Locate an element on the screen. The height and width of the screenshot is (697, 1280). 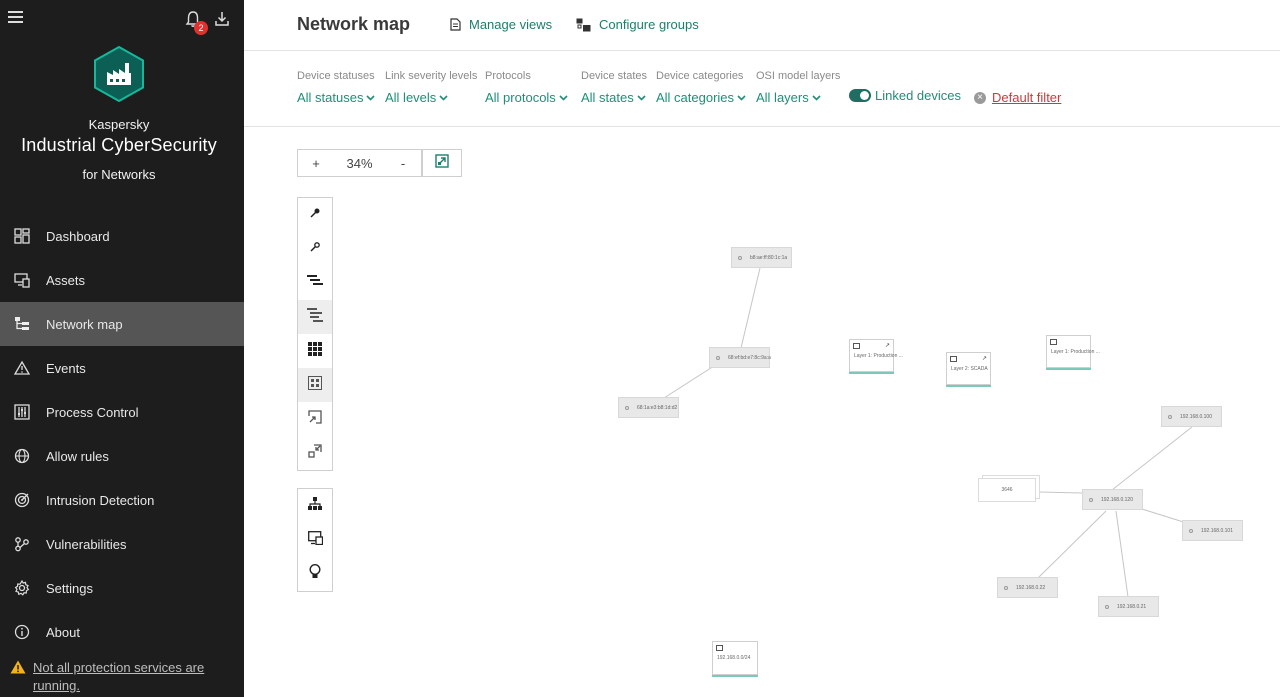
device-node: 192.168.0.100 is located at coordinates (1191, 416).